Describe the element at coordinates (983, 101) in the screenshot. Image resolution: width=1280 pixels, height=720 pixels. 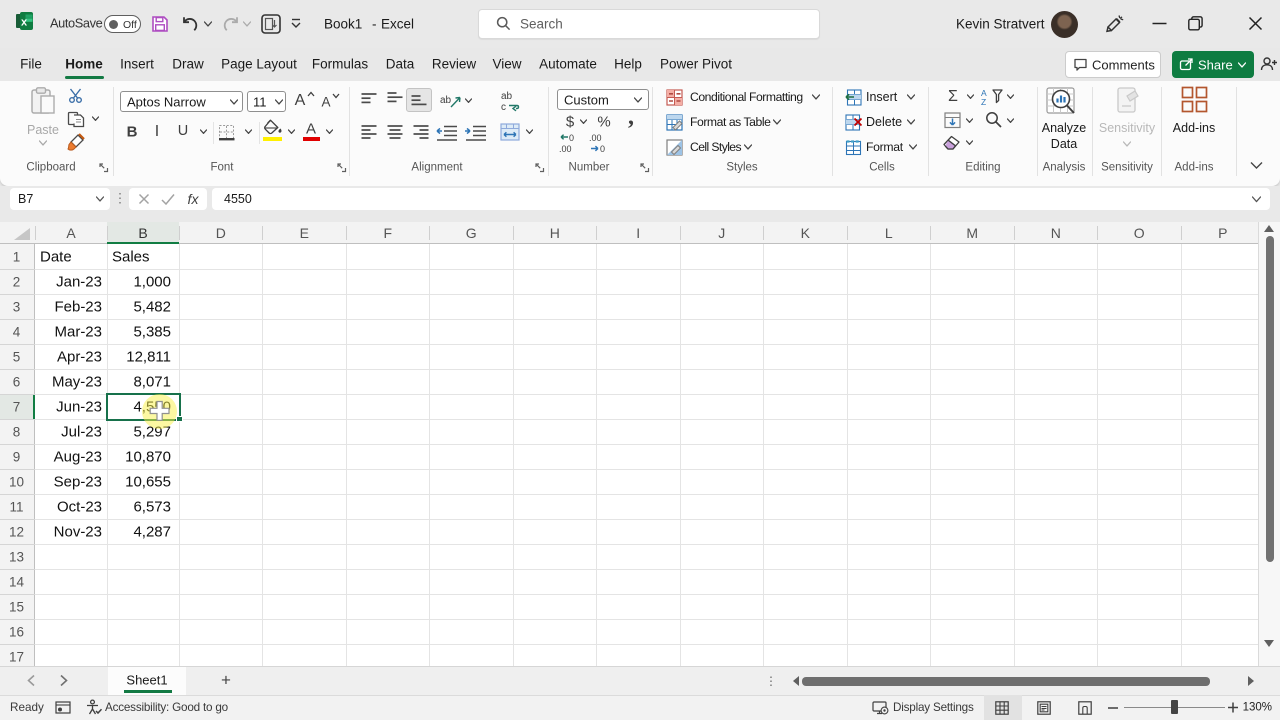
I see `svg-text: Z` at that location.